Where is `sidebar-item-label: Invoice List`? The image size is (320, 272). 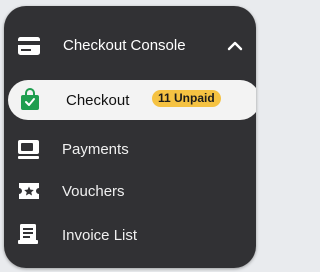
sidebar-item-label: Invoice List is located at coordinates (100, 235).